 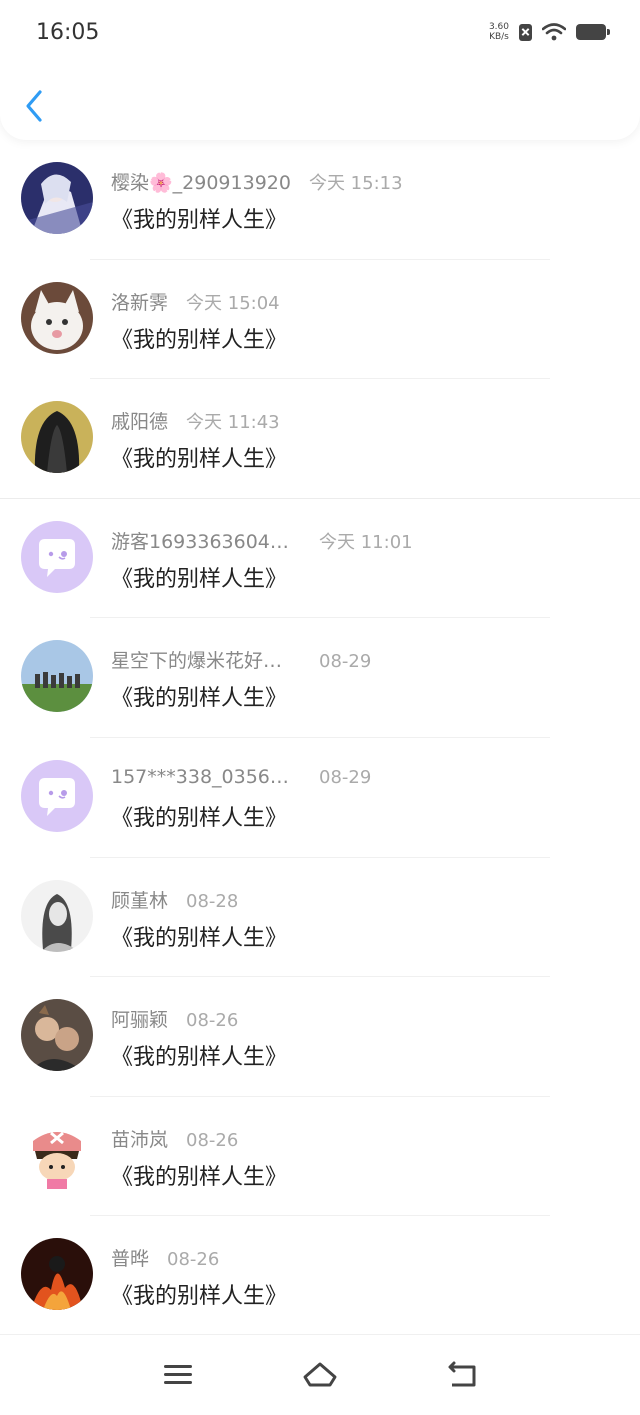 I want to click on back-button, so click(x=35, y=106).